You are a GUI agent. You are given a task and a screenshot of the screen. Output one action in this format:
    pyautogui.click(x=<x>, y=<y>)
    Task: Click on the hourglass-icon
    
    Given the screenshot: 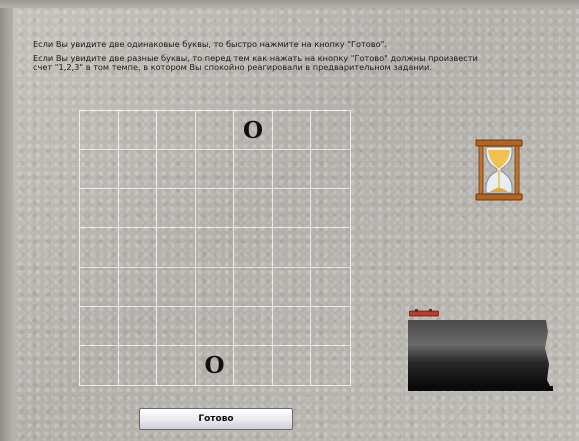 What is the action you would take?
    pyautogui.click(x=499, y=170)
    